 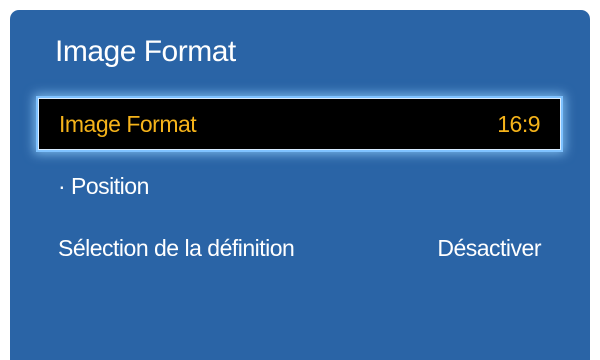 I want to click on menu-item-resolution-selection: Sélection de la définition Désactiver, so click(x=299, y=248).